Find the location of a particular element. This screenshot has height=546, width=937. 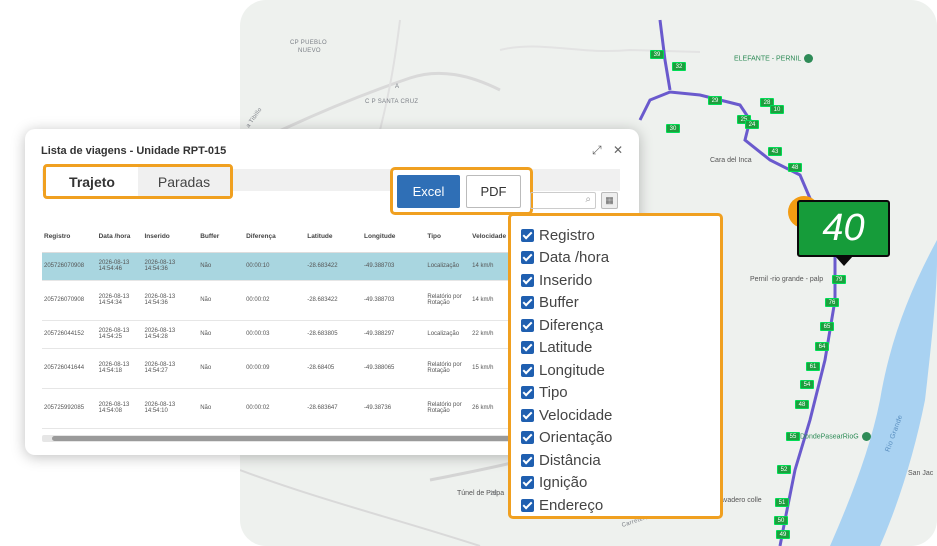

col-header-longitude: Longitude is located at coordinates (394, 237).